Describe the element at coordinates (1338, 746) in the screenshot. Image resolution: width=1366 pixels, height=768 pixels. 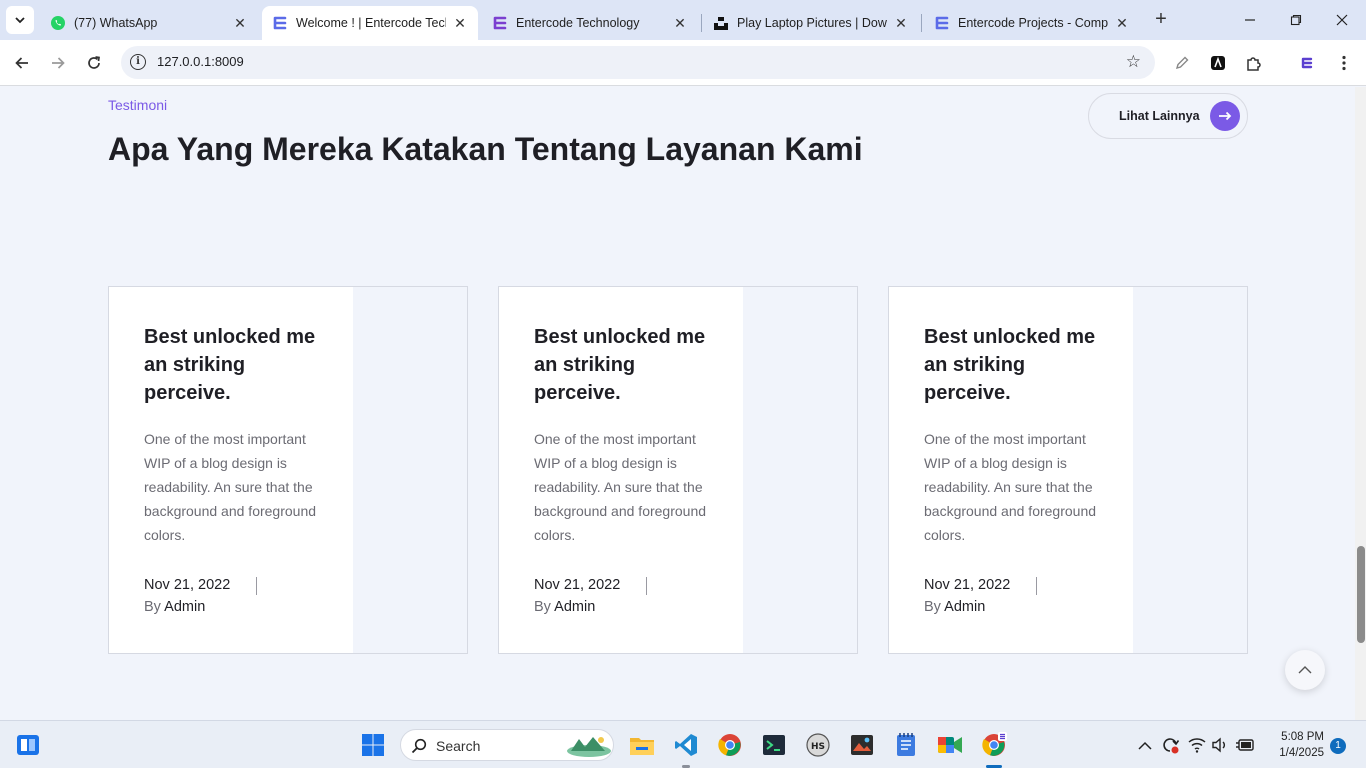
I see `notification-badge: 1` at that location.